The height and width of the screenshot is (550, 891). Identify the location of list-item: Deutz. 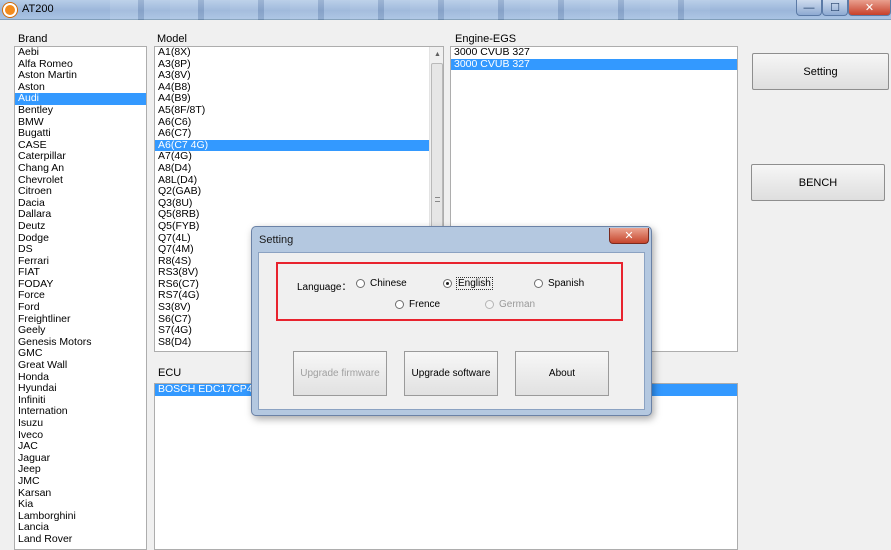
(80, 226).